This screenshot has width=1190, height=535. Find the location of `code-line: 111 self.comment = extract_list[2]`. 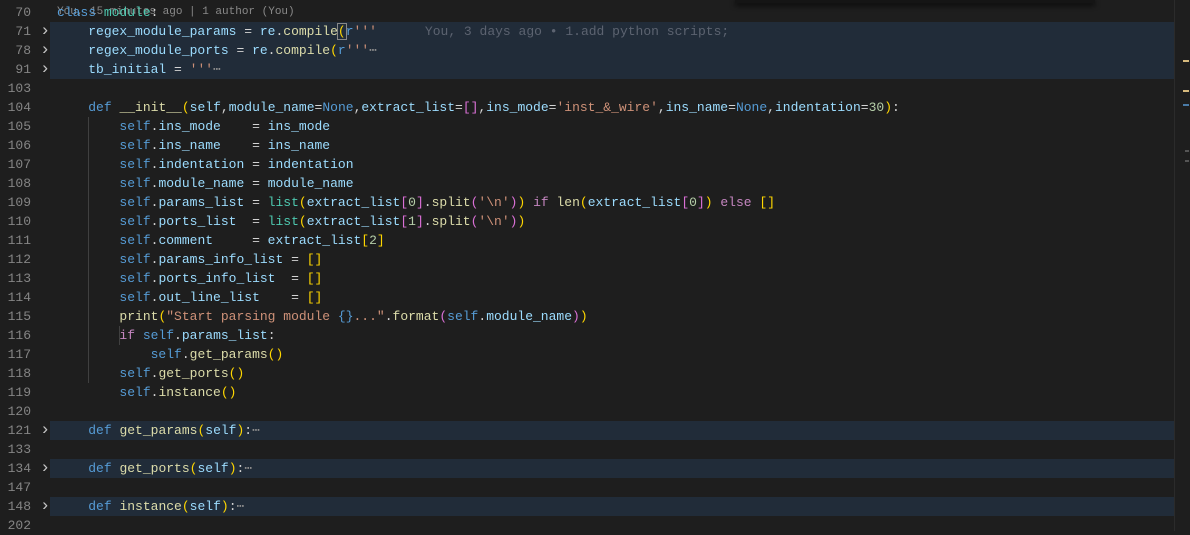

code-line: 111 self.comment = extract_list[2] is located at coordinates (587, 240).